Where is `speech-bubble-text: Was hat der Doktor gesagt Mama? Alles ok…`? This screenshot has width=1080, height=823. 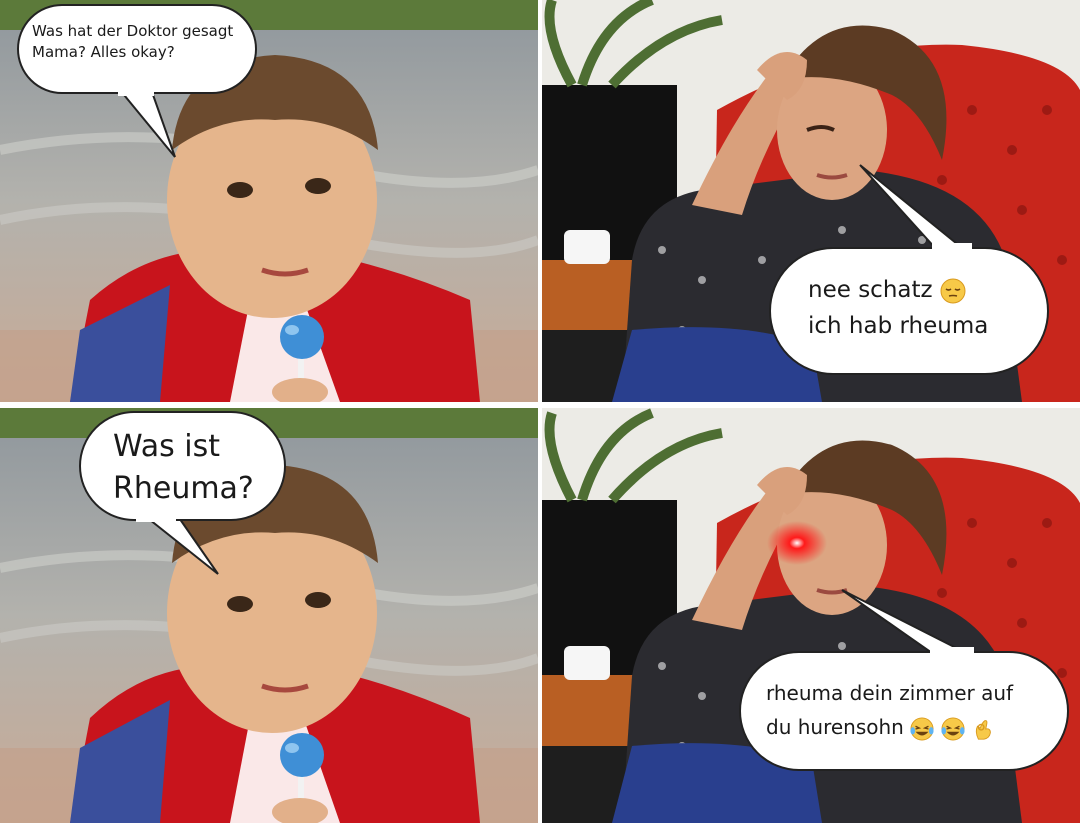 speech-bubble-text: Was hat der Doktor gesagt Mama? Alles ok… is located at coordinates (132, 42).